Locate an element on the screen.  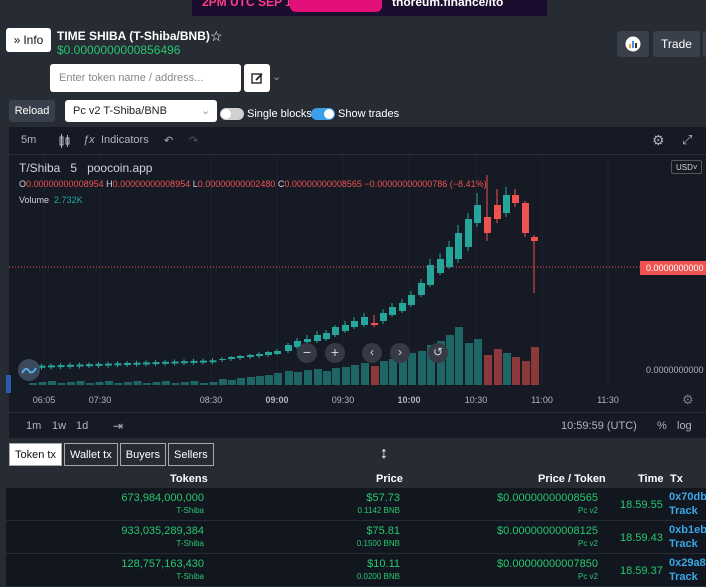
info-button: » Info is located at coordinates (28, 40).